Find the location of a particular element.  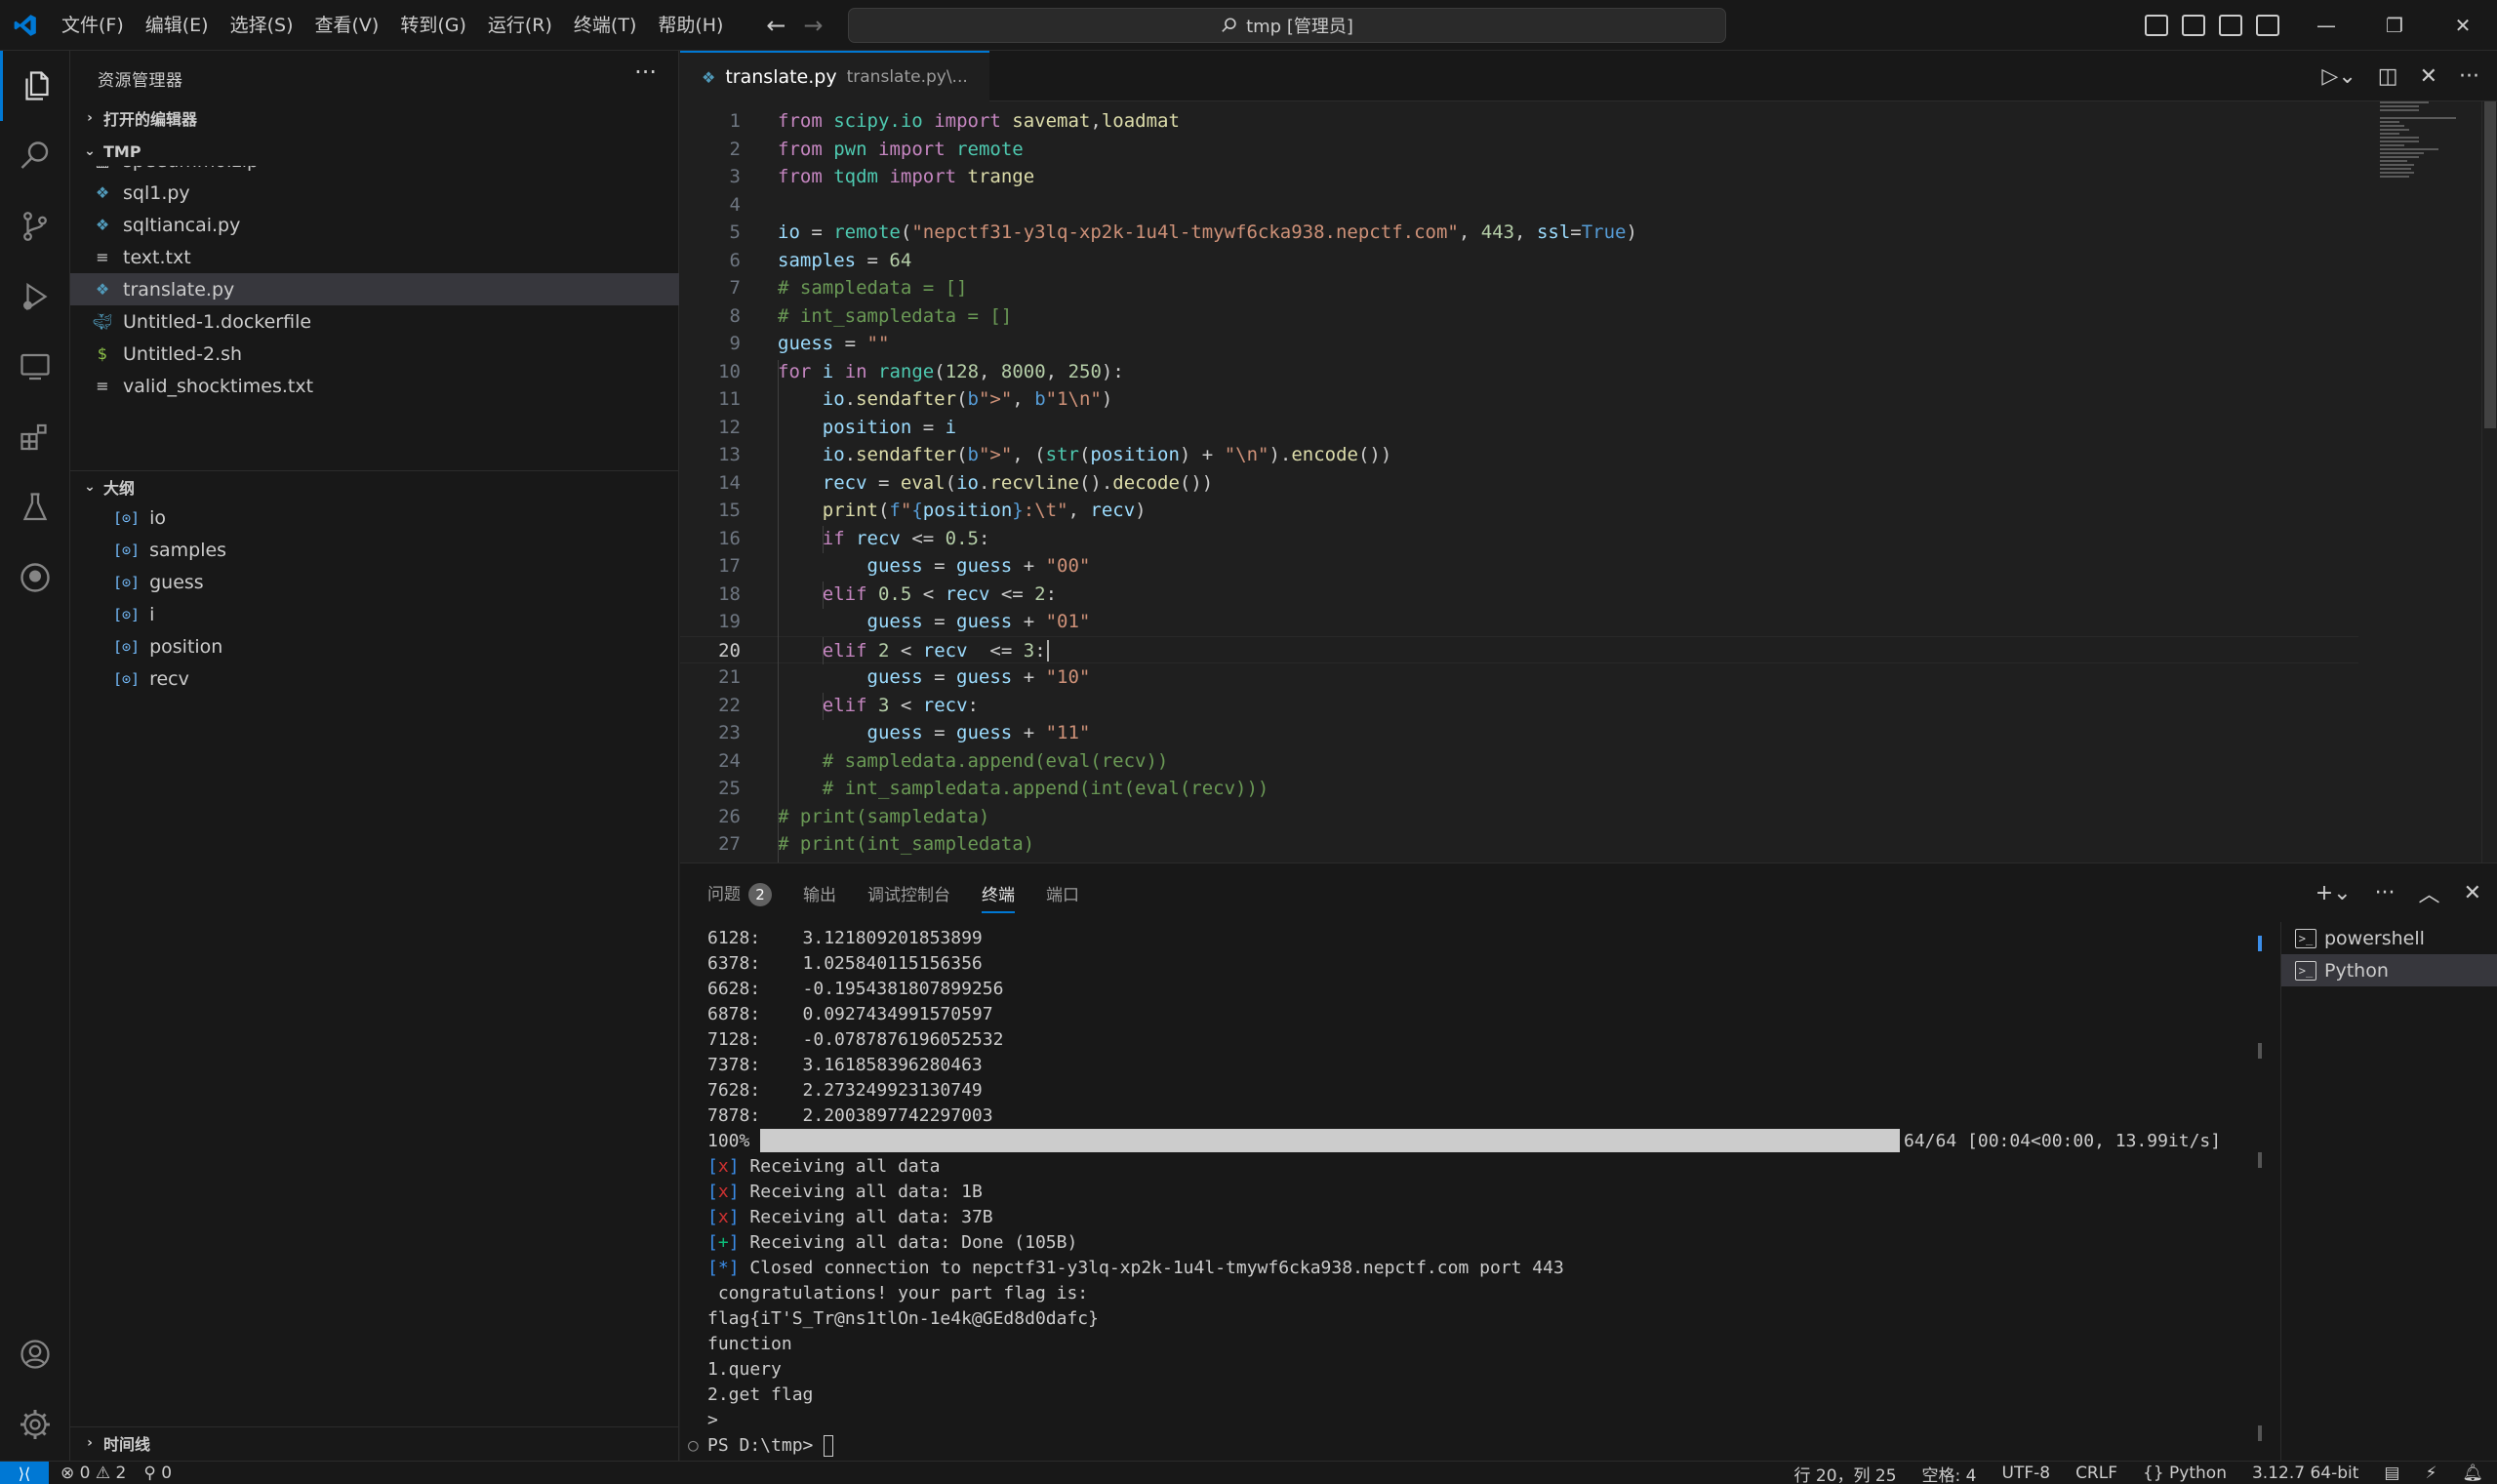

code-line: 26 # print(sampledata) is located at coordinates (1519, 817).